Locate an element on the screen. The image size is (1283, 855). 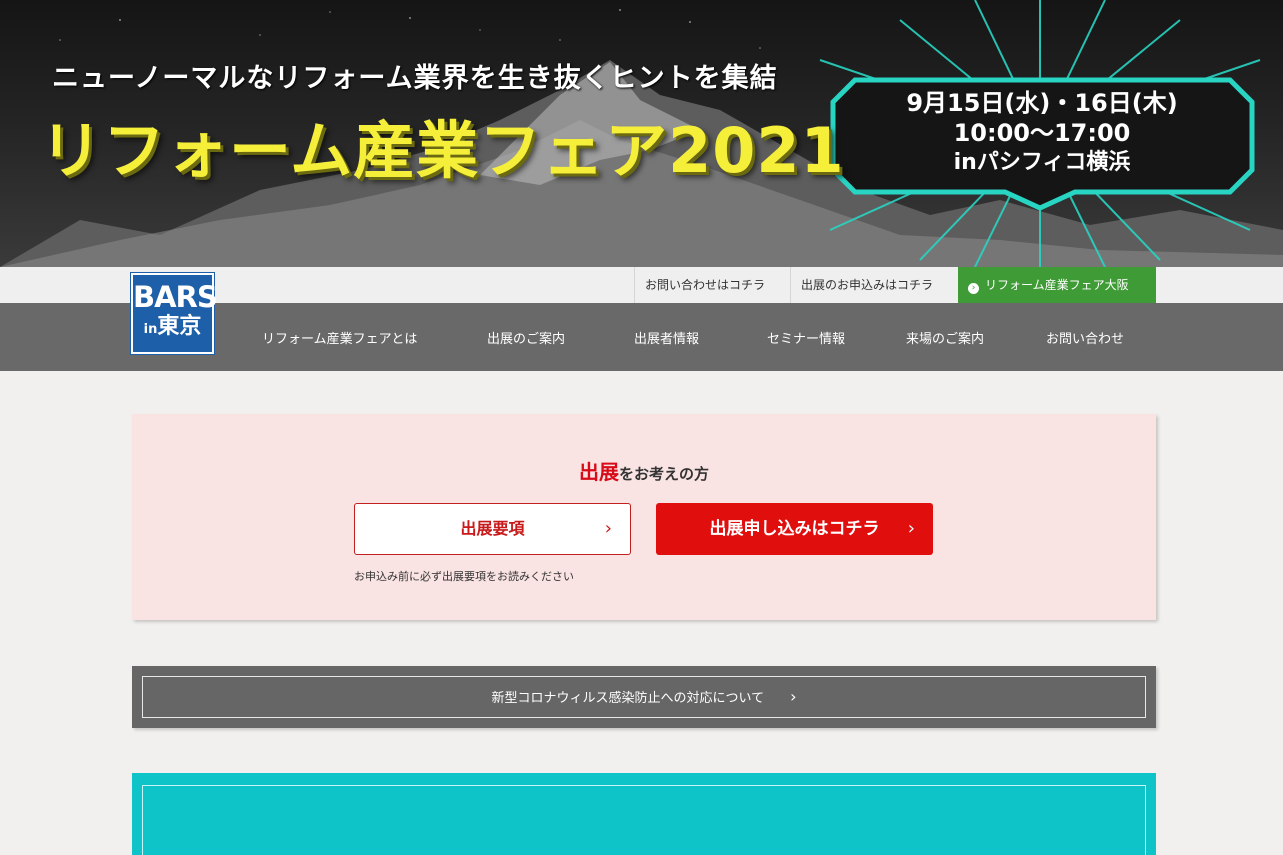
top-link-osaka: › リフォーム産業フェア大阪 is located at coordinates (1057, 285).